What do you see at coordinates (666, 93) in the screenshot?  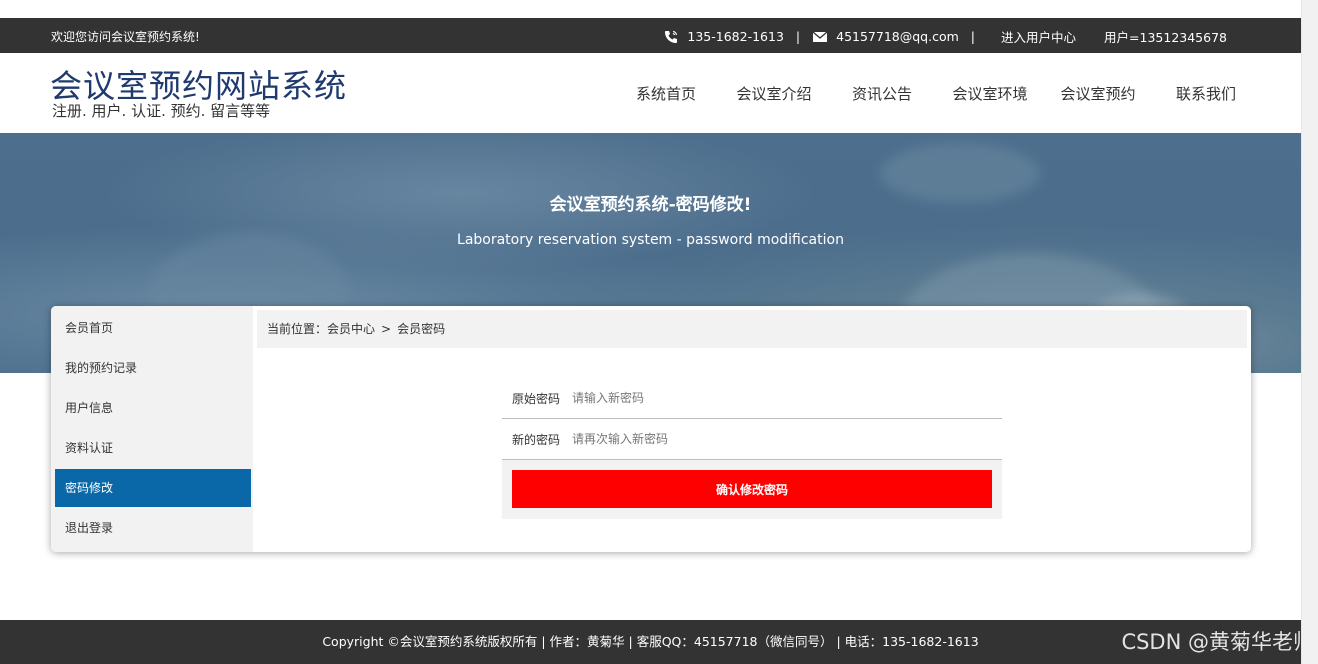 I see `nav-item-home: 系统首页` at bounding box center [666, 93].